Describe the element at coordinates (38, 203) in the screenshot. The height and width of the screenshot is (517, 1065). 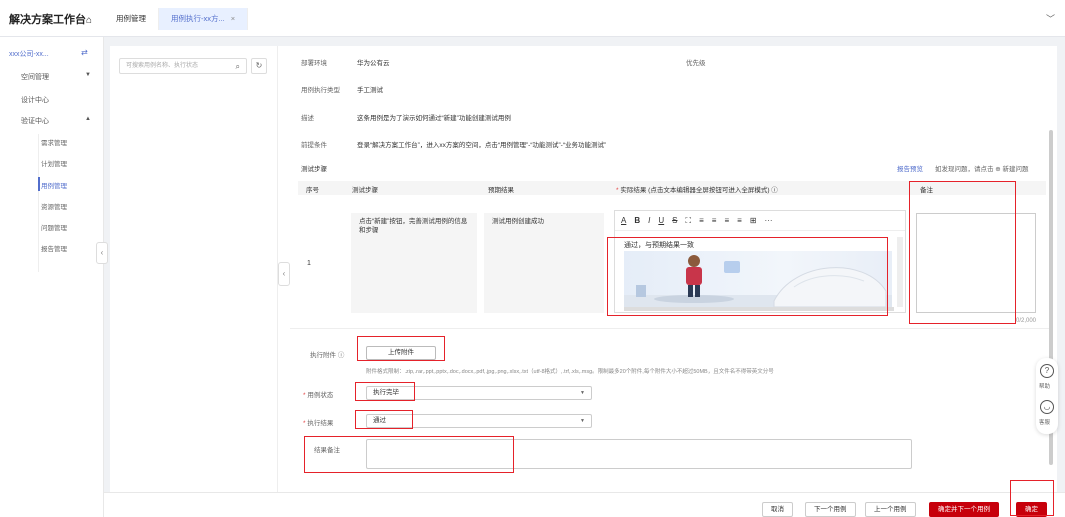
I see `submenu-line` at that location.